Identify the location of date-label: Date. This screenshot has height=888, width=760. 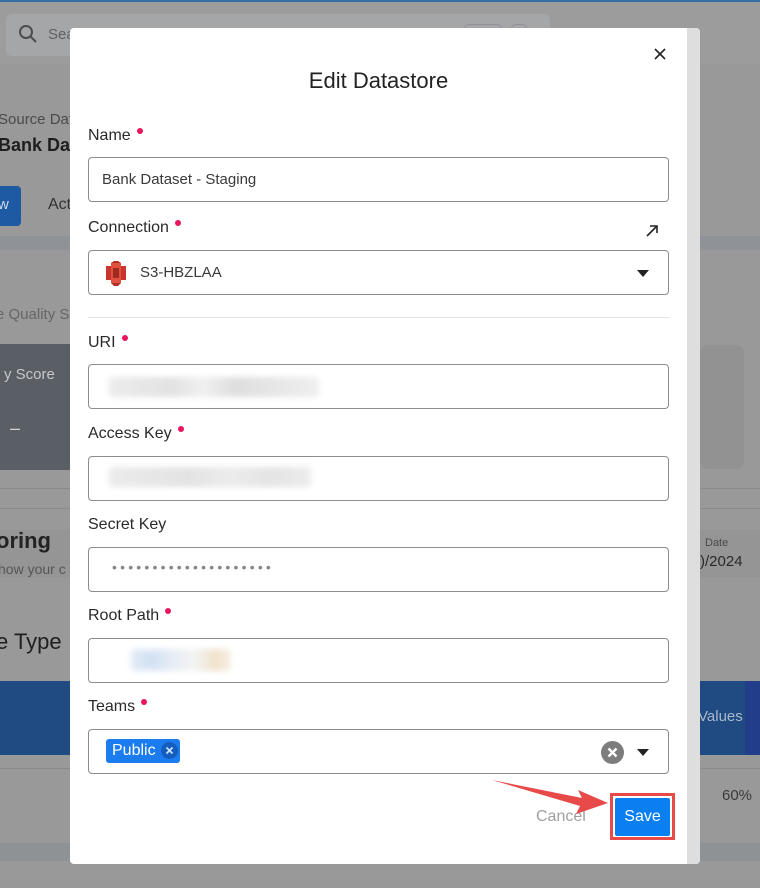
(717, 543).